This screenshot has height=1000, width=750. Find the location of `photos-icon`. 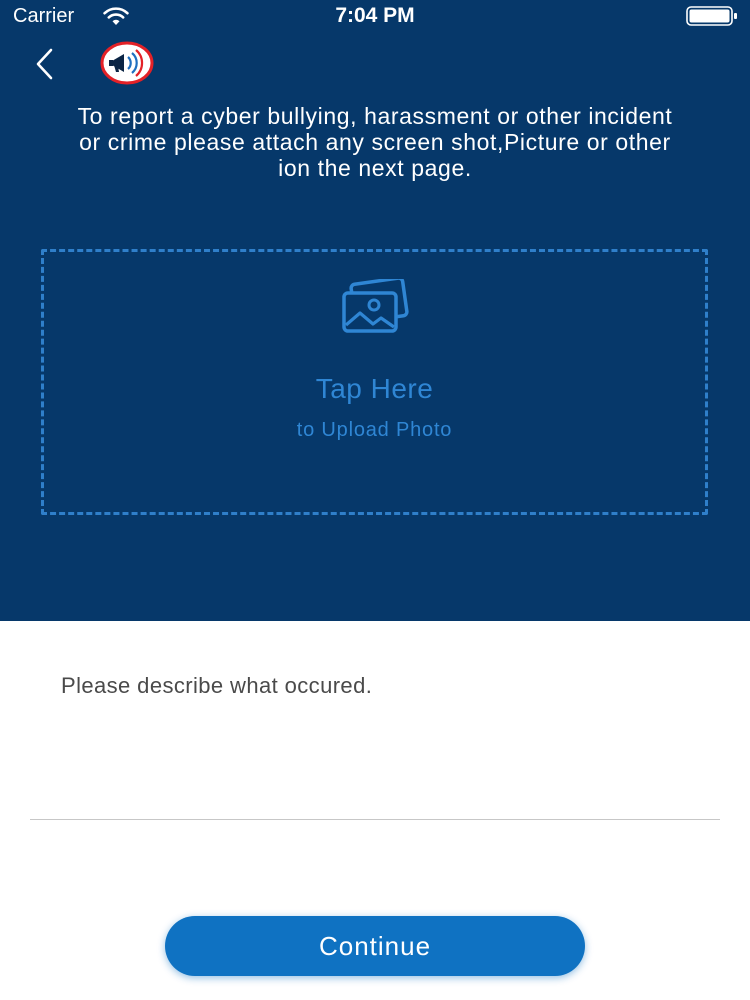

photos-icon is located at coordinates (375, 306).